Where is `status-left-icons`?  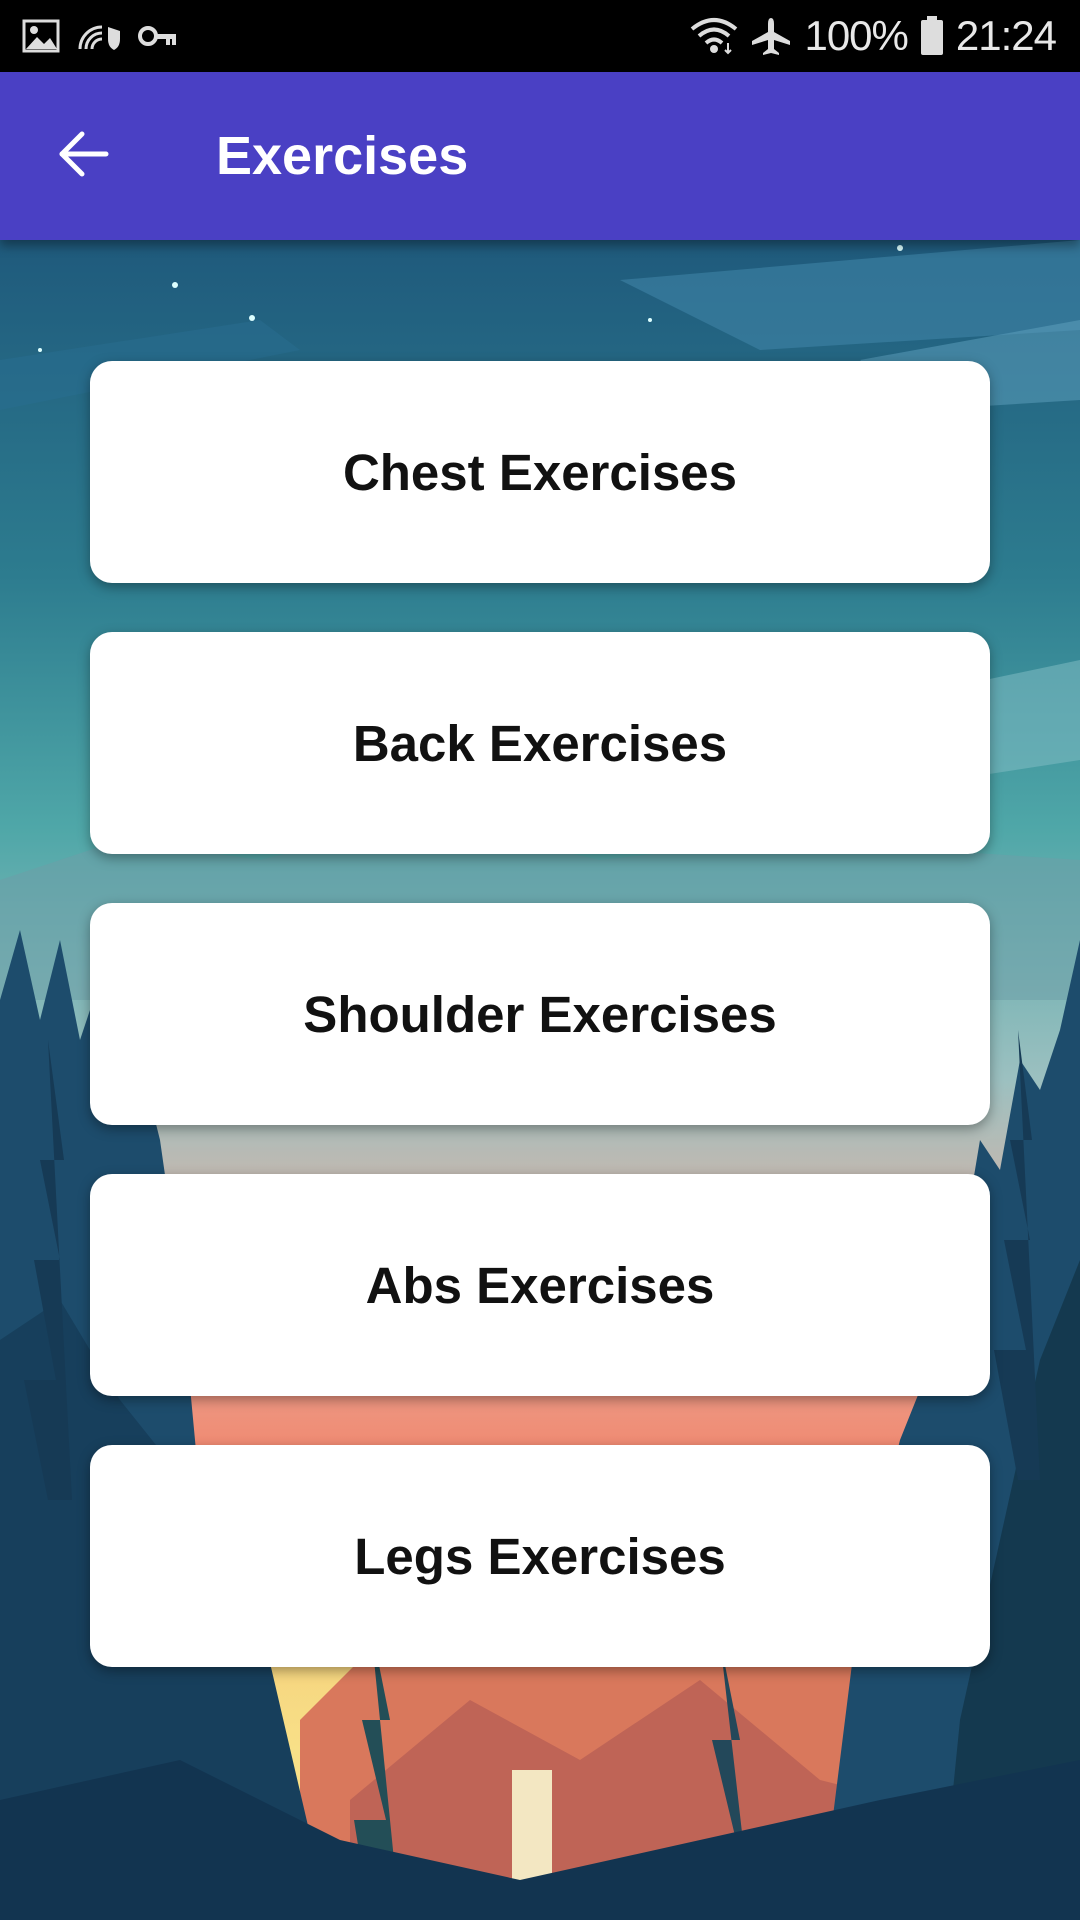
status-left-icons is located at coordinates (108, 36).